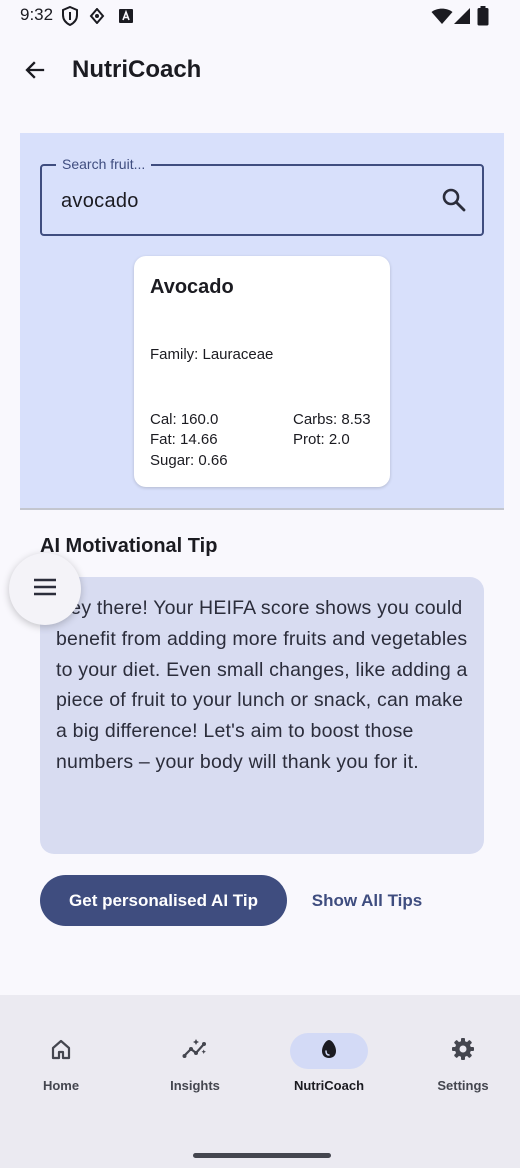 The image size is (520, 1168). I want to click on nav-item-nutricoach: NutriCoach, so click(329, 1061).